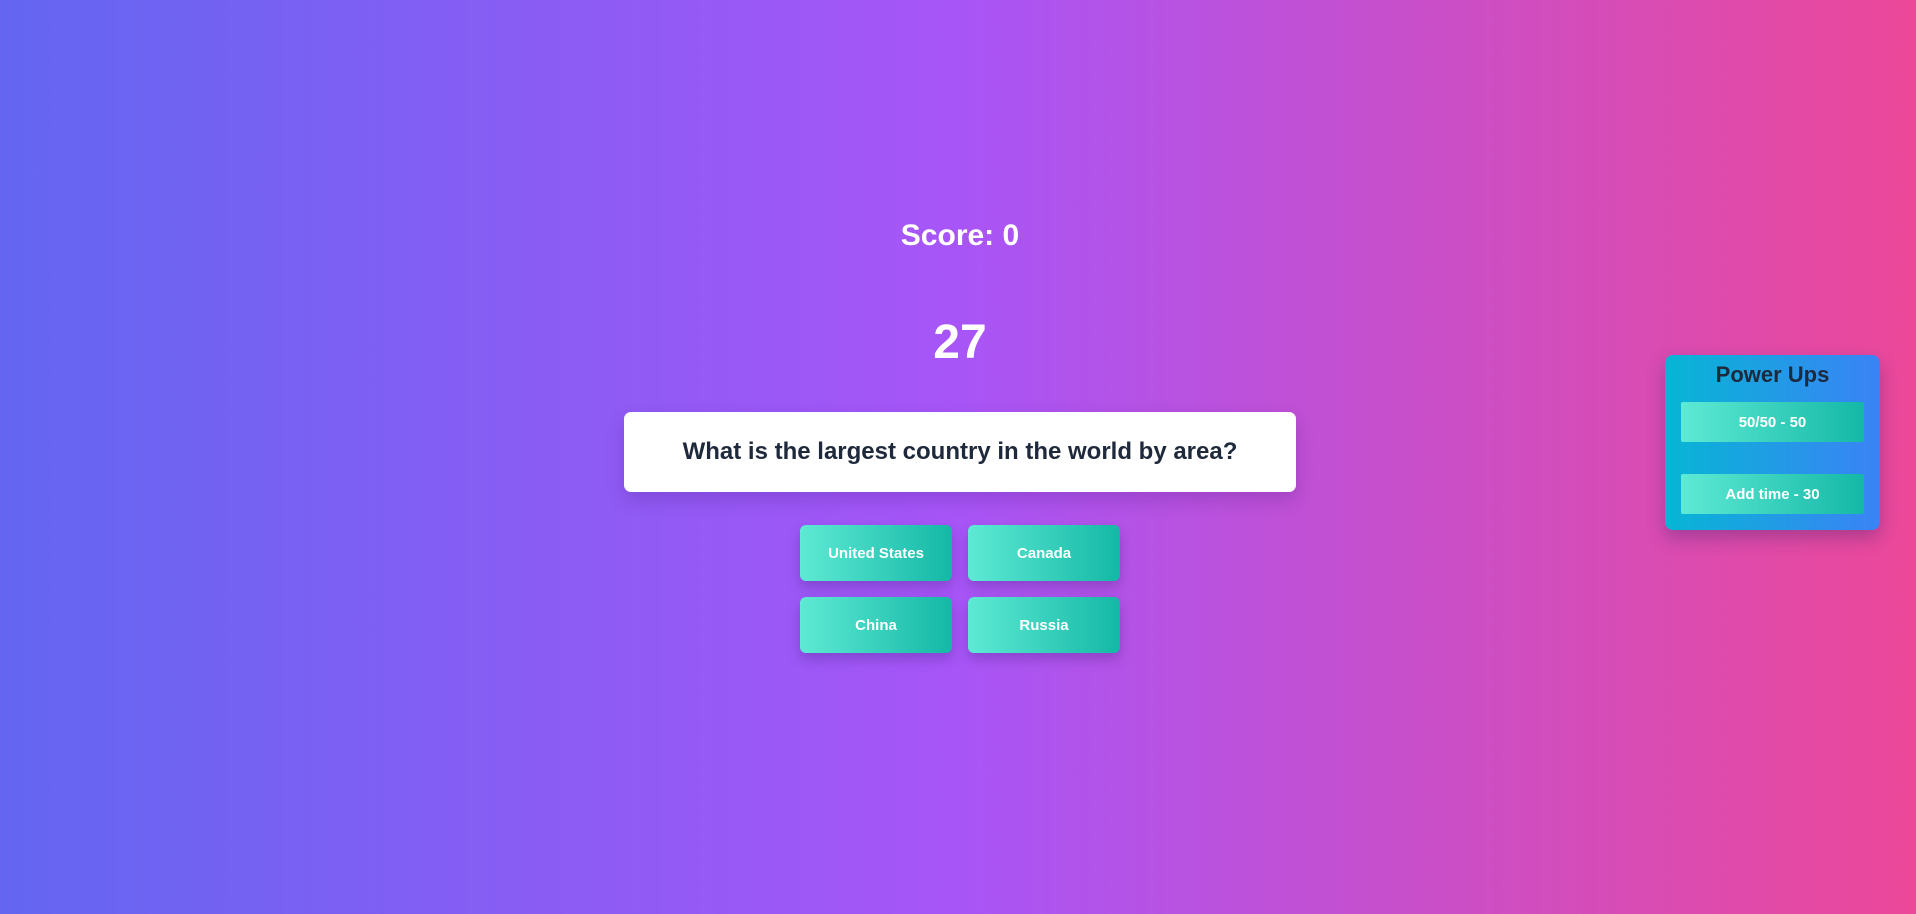  What do you see at coordinates (1044, 553) in the screenshot?
I see `answer-button-canada: Canada` at bounding box center [1044, 553].